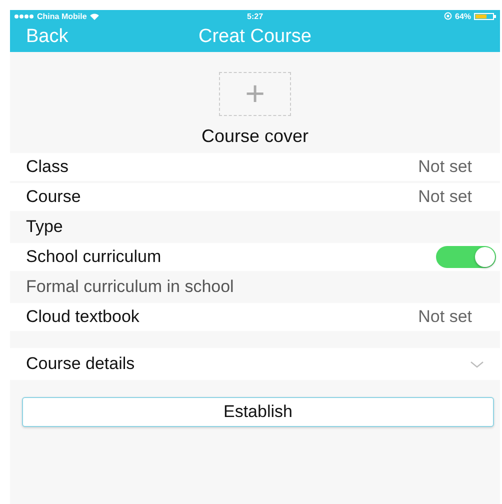  What do you see at coordinates (448, 16) in the screenshot?
I see `alarm-icon` at bounding box center [448, 16].